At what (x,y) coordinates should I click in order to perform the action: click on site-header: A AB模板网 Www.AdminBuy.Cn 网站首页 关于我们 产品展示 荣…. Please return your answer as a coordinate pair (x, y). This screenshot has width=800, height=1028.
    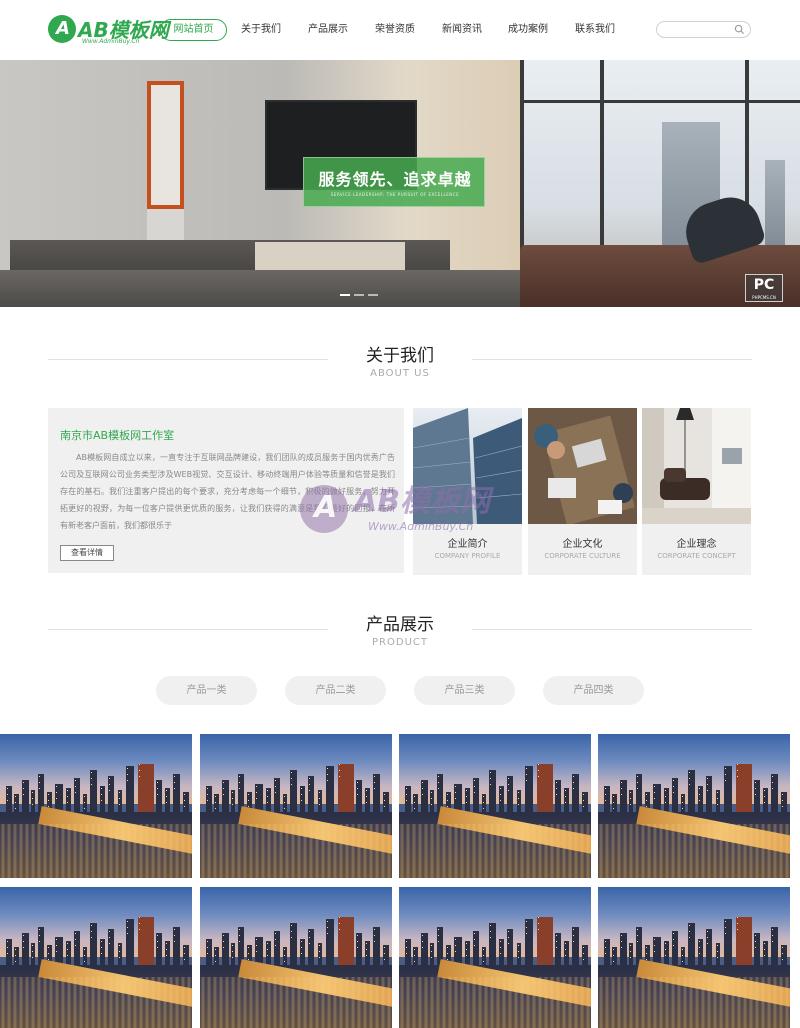
    Looking at the image, I should click on (400, 30).